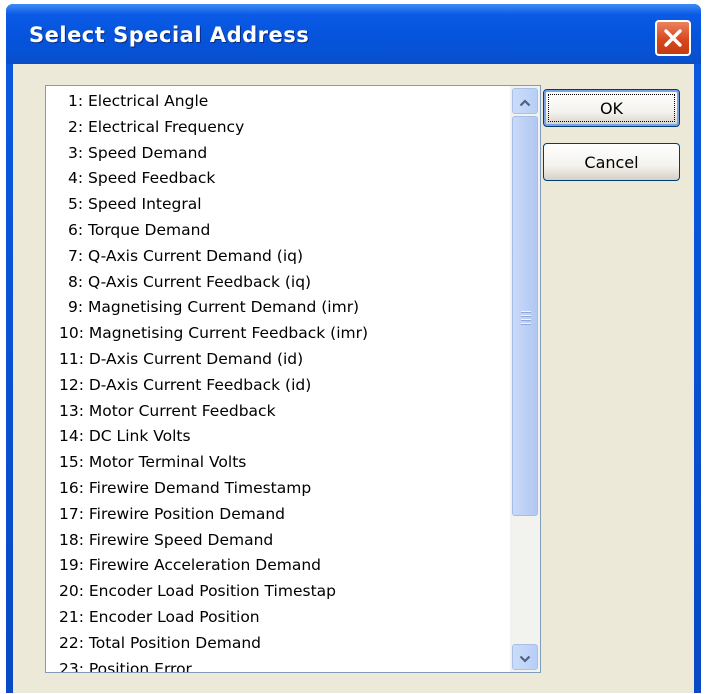 This screenshot has width=705, height=694. Describe the element at coordinates (284, 591) in the screenshot. I see `list-item: 20: Encoder Load Position Timestap` at that location.